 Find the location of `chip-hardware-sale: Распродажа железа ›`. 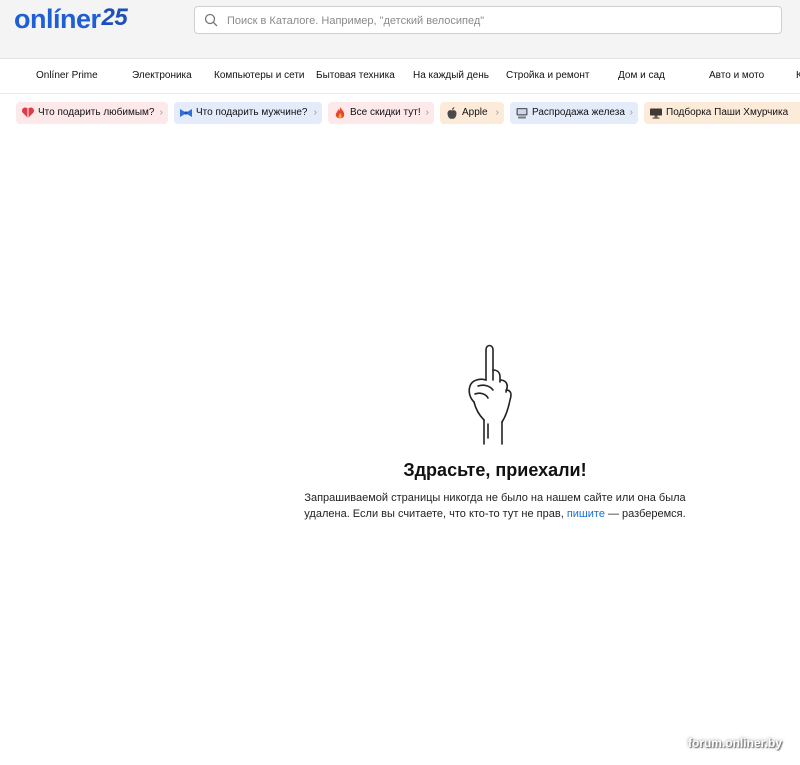

chip-hardware-sale: Распродажа железа › is located at coordinates (574, 113).